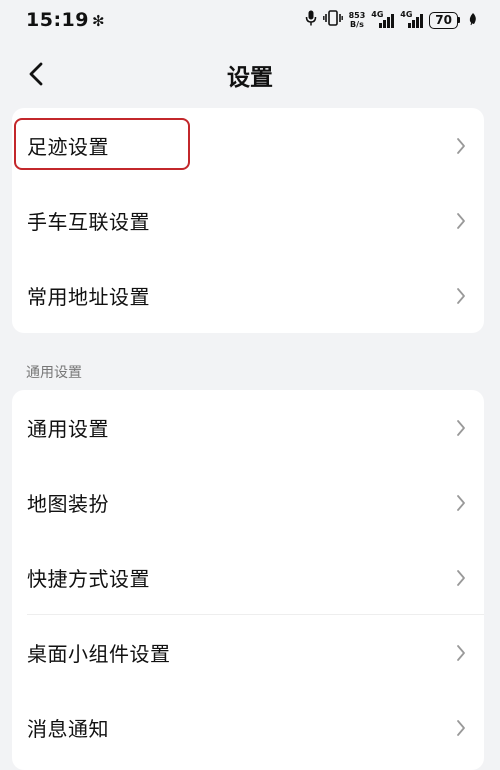 The width and height of the screenshot is (500, 770). What do you see at coordinates (248, 502) in the screenshot?
I see `map-theme-item: 地图装扮` at bounding box center [248, 502].